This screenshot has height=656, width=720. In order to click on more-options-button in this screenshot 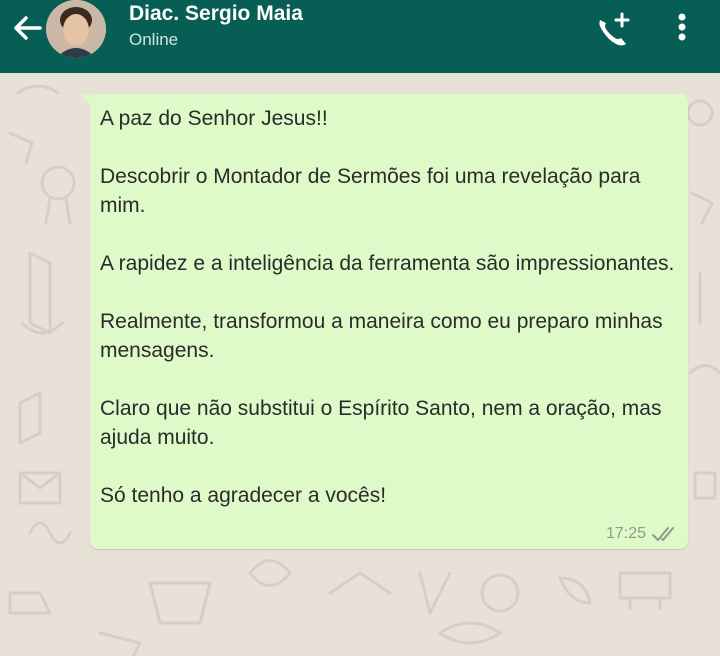, I will do `click(682, 28)`.